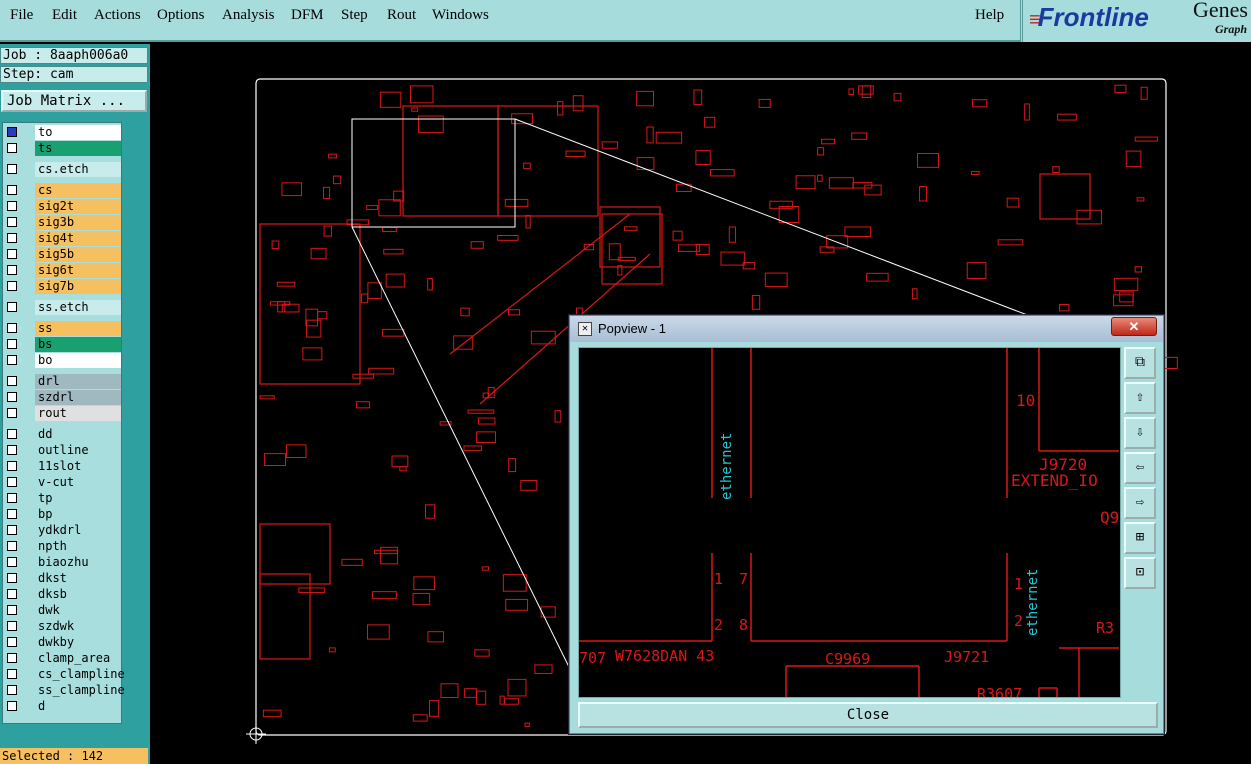  Describe the element at coordinates (78, 360) in the screenshot. I see `layer-name: bo` at that location.